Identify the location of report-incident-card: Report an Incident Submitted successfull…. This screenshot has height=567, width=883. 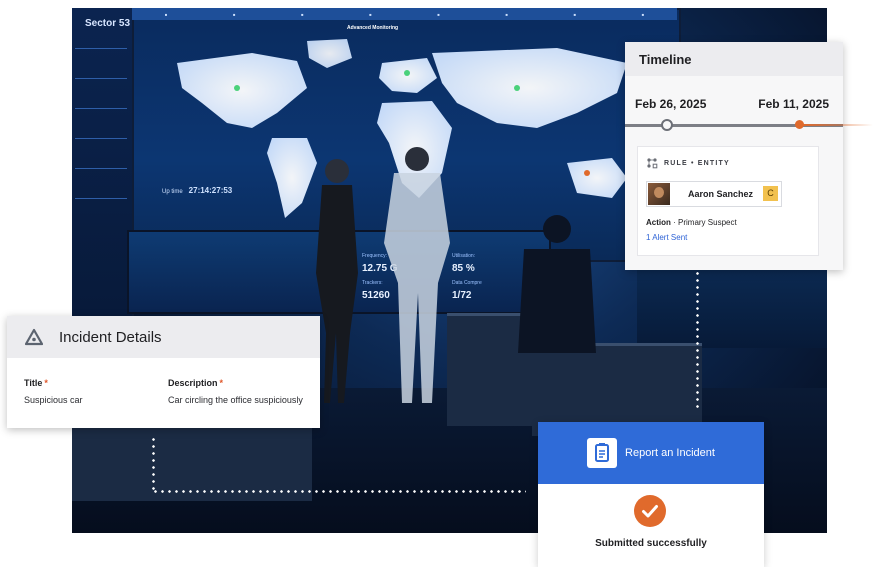
(651, 494).